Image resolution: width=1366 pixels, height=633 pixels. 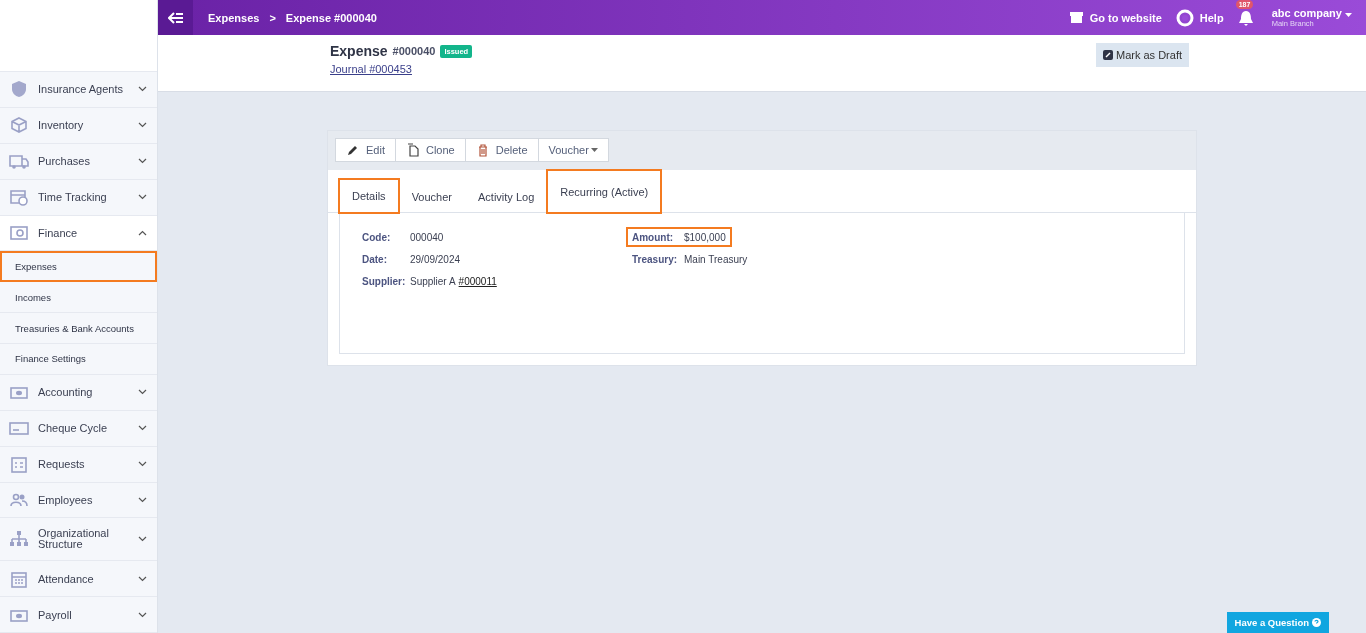 What do you see at coordinates (78, 298) in the screenshot?
I see `sidebar-subitem: Incomes` at bounding box center [78, 298].